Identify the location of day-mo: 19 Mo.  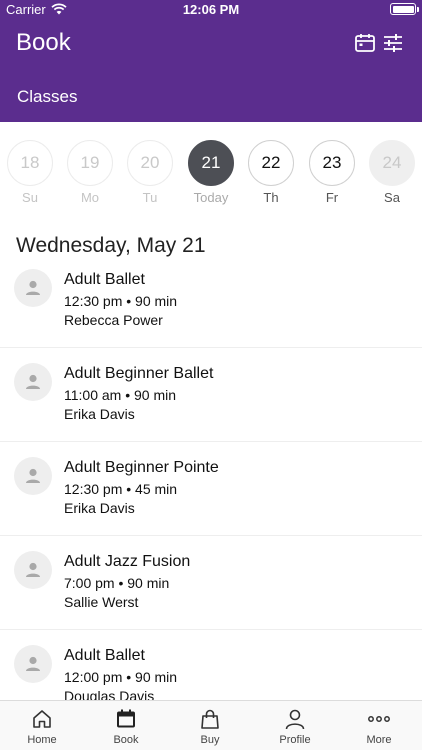
(90, 172).